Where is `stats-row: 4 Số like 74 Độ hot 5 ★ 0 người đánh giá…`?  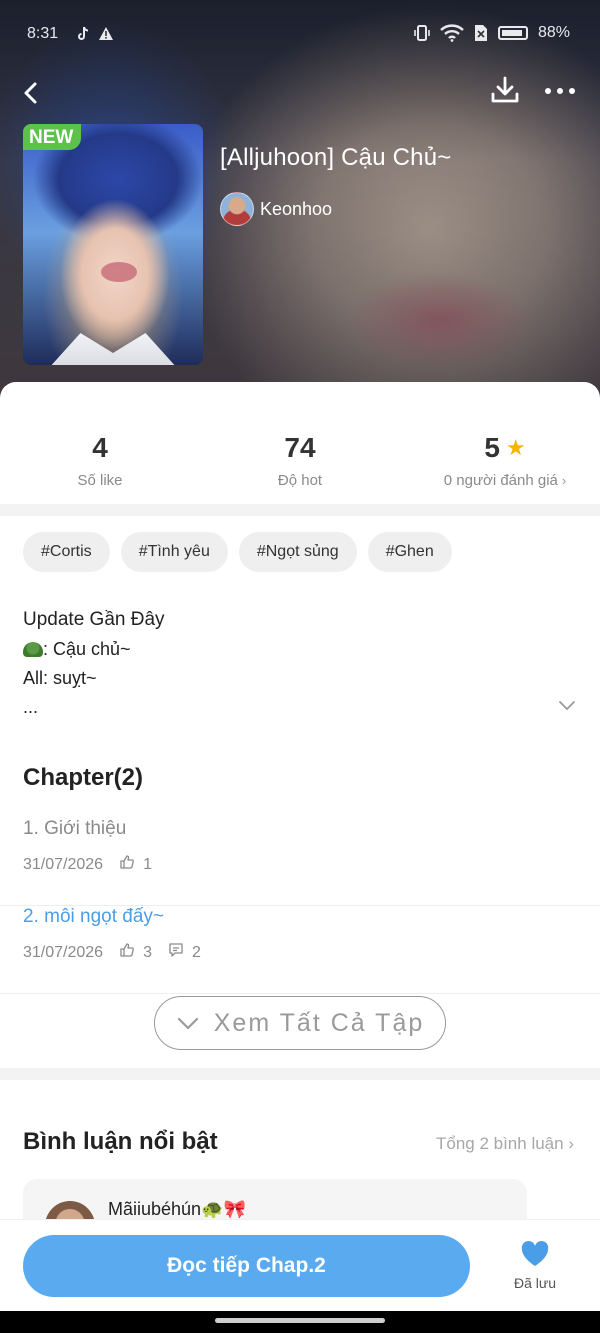
stats-row: 4 Số like 74 Độ hot 5 ★ 0 người đánh giá… is located at coordinates (300, 443).